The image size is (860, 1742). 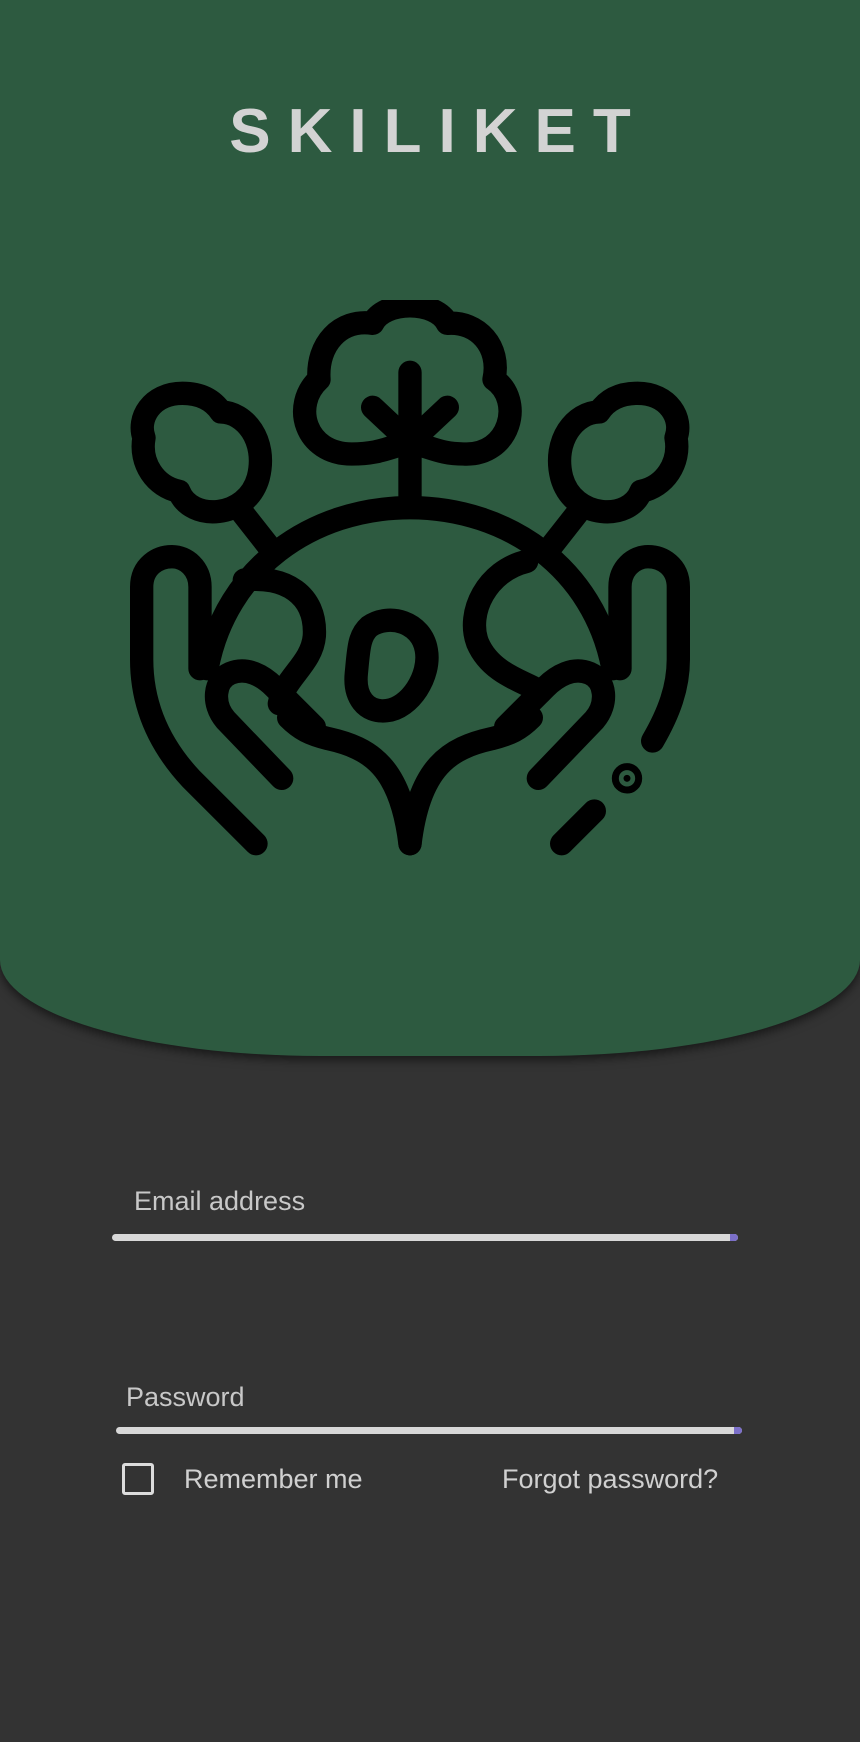 I want to click on email-field: Email address, so click(x=427, y=1217).